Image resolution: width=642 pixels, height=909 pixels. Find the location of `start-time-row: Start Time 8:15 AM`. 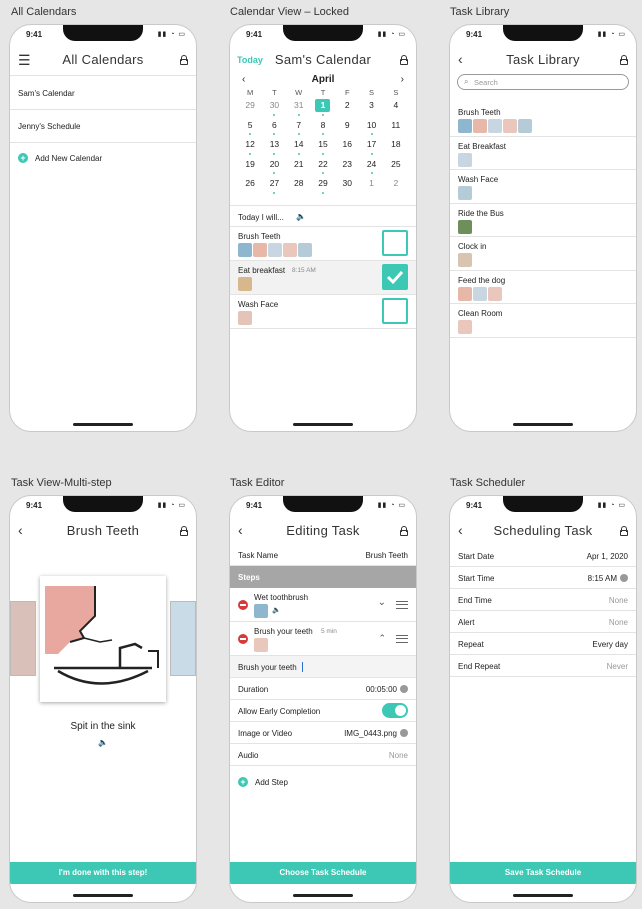

start-time-row: Start Time 8:15 AM is located at coordinates (543, 578).